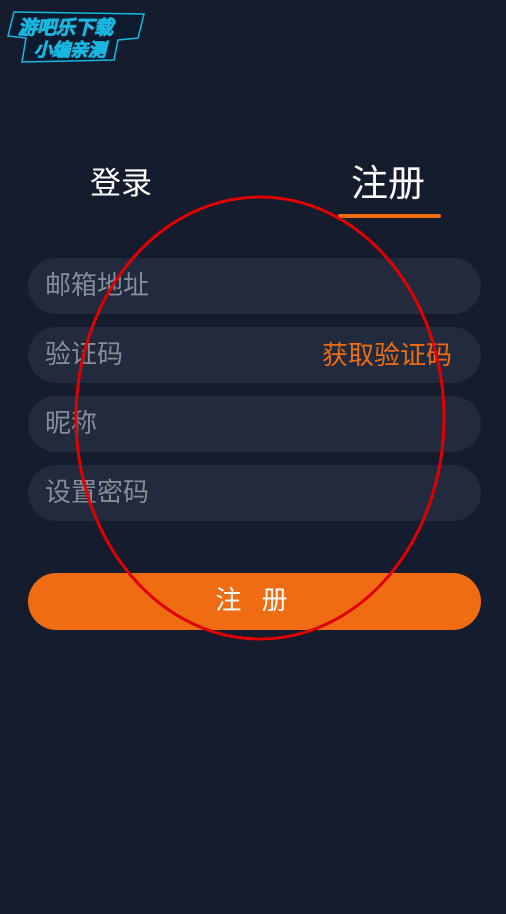  I want to click on email-input, so click(175, 286).